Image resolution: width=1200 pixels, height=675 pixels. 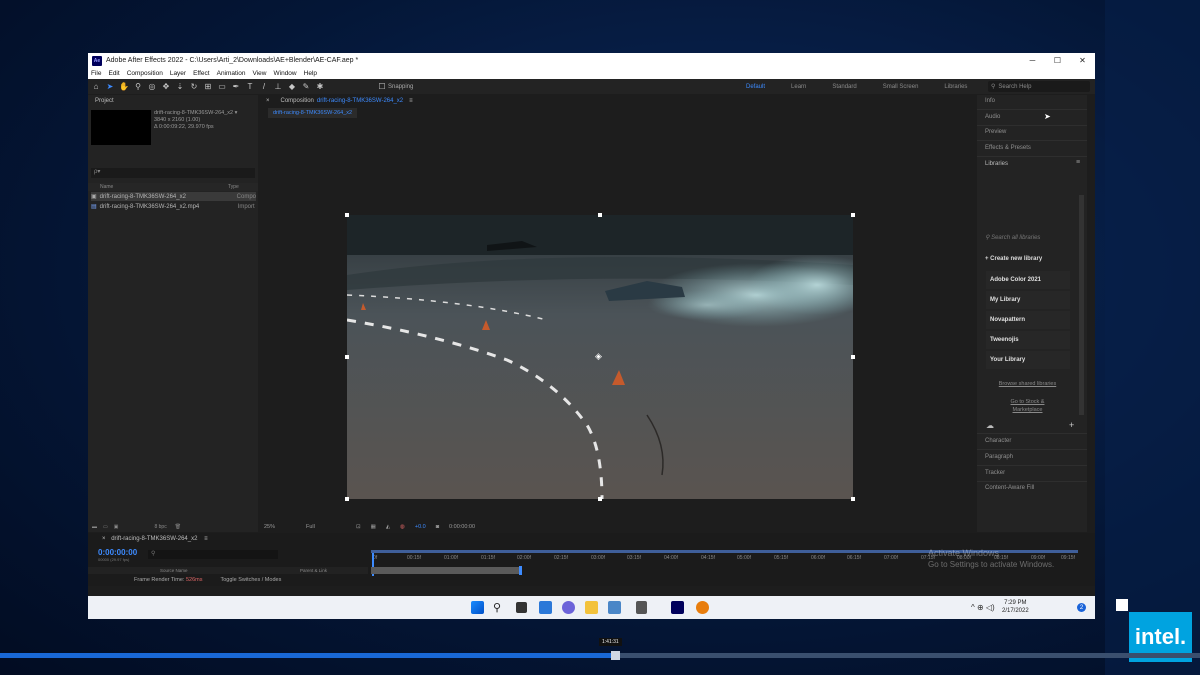 I want to click on timecode-display: 0:00:00:00, so click(x=462, y=527).